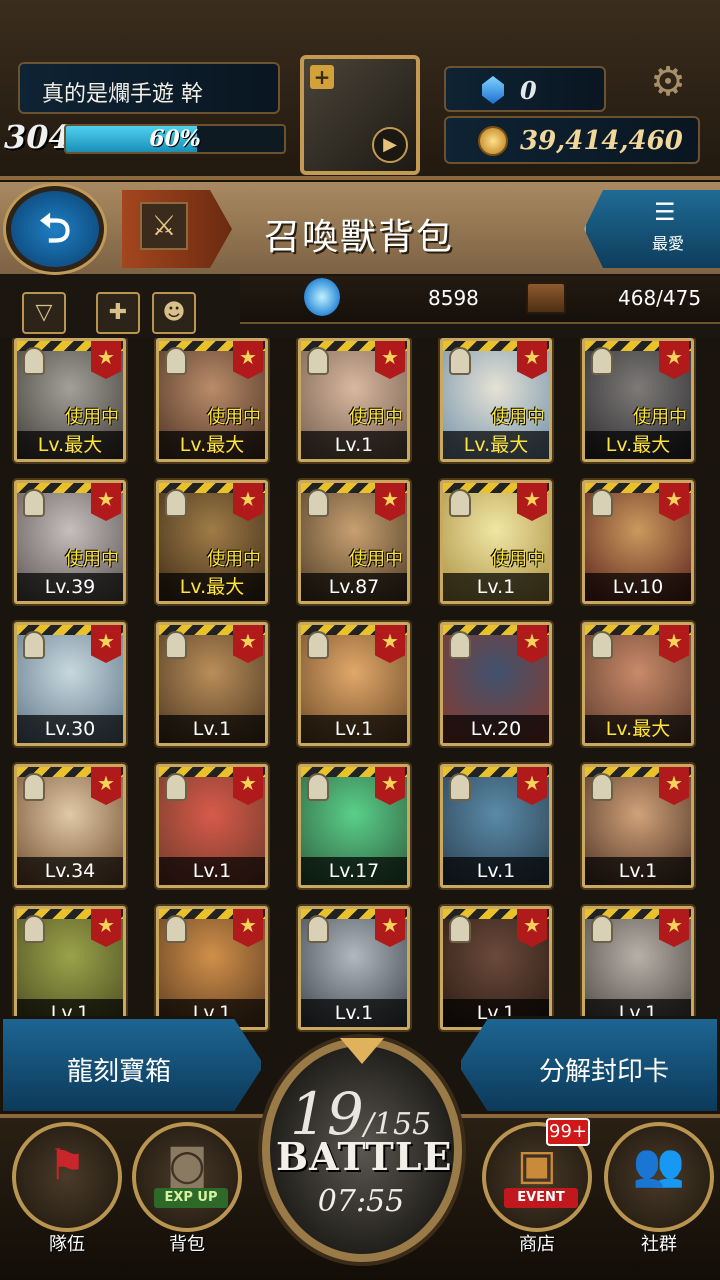  What do you see at coordinates (70, 684) in the screenshot?
I see `summon-card: ★ Lv.30` at bounding box center [70, 684].